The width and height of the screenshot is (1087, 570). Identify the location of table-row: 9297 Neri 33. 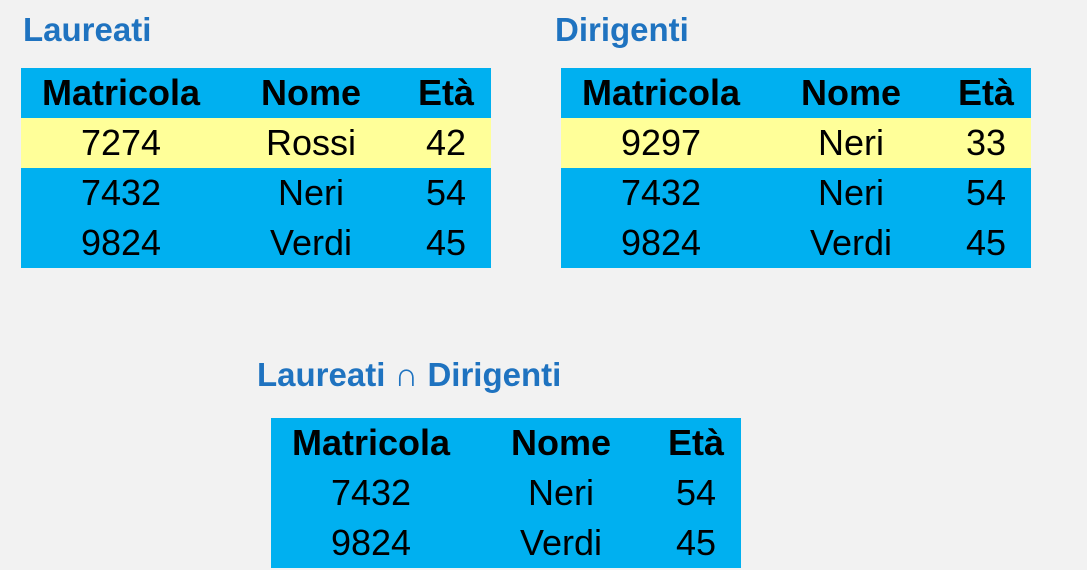
(796, 143).